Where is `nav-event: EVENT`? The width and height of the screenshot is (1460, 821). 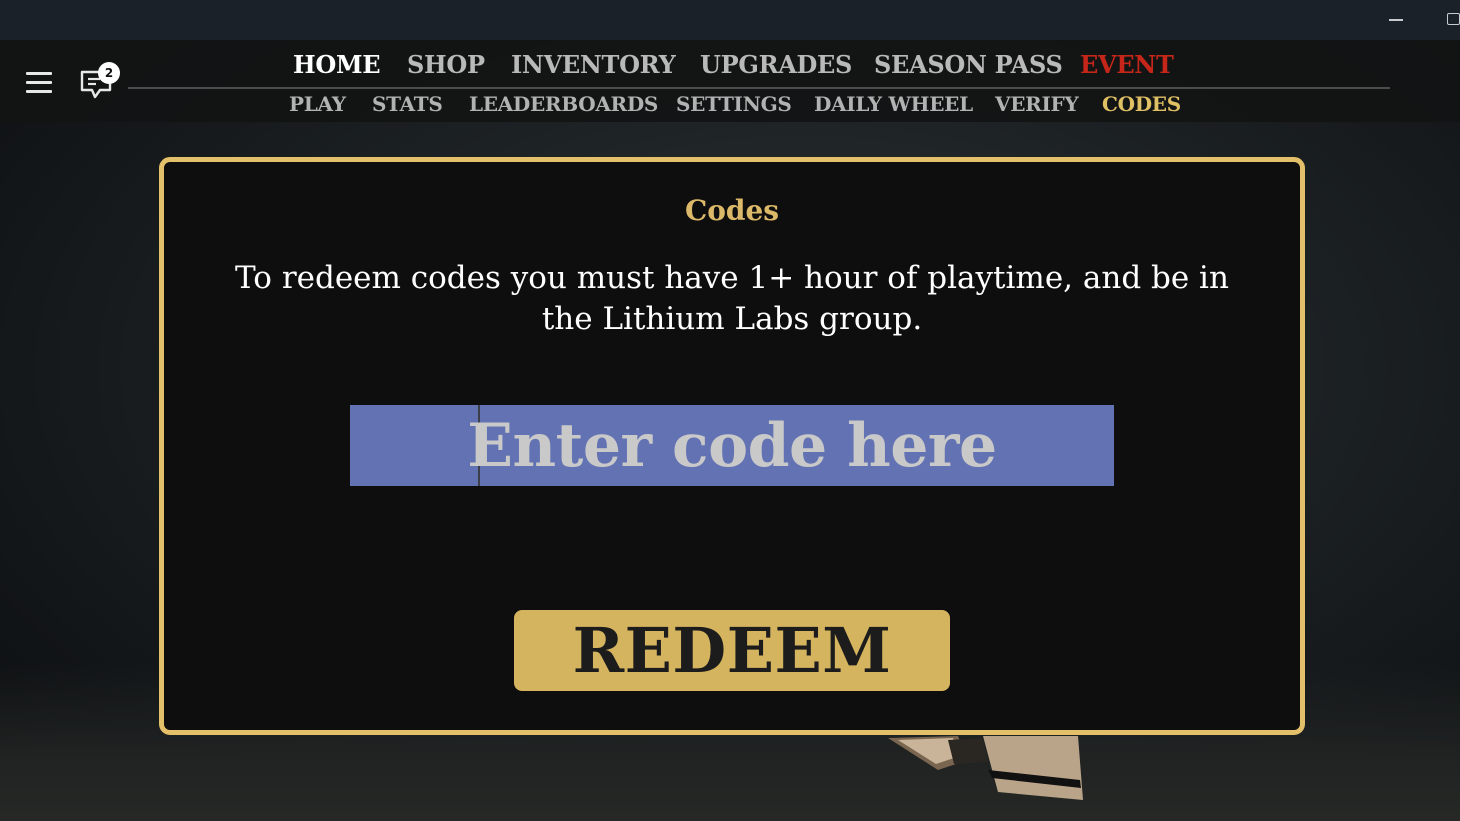
nav-event: EVENT is located at coordinates (1127, 64).